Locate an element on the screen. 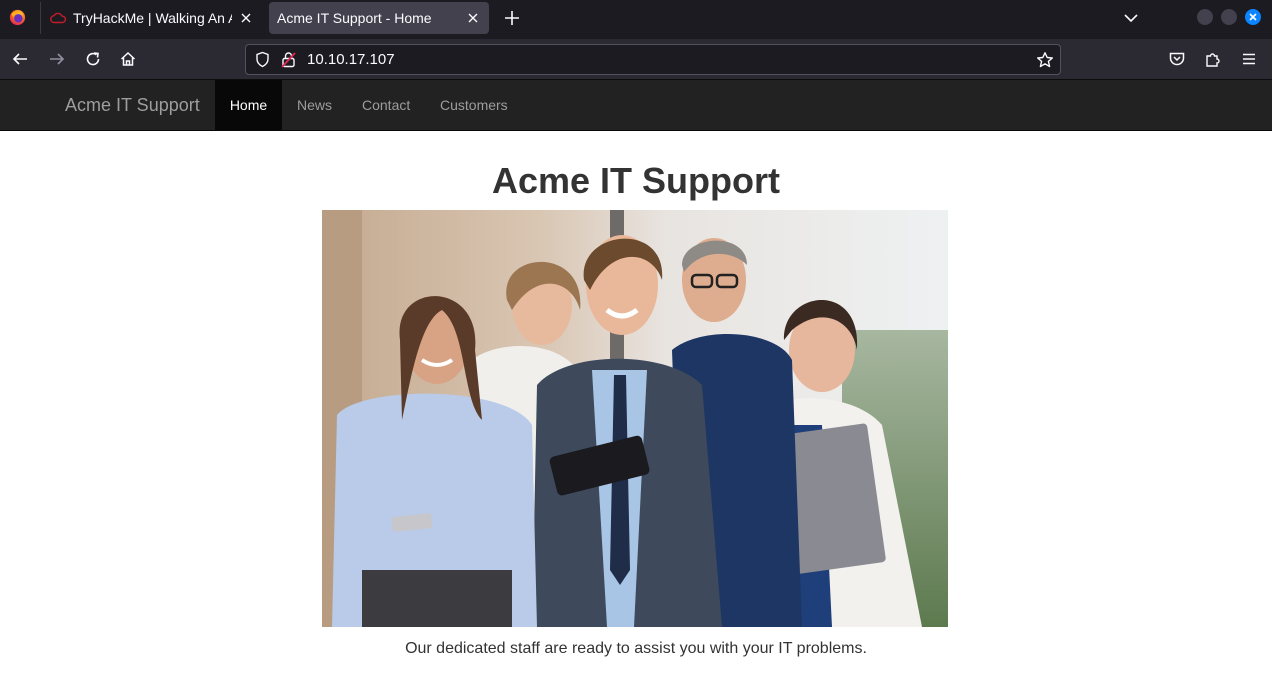  maximize-window-button is located at coordinates (1229, 17).